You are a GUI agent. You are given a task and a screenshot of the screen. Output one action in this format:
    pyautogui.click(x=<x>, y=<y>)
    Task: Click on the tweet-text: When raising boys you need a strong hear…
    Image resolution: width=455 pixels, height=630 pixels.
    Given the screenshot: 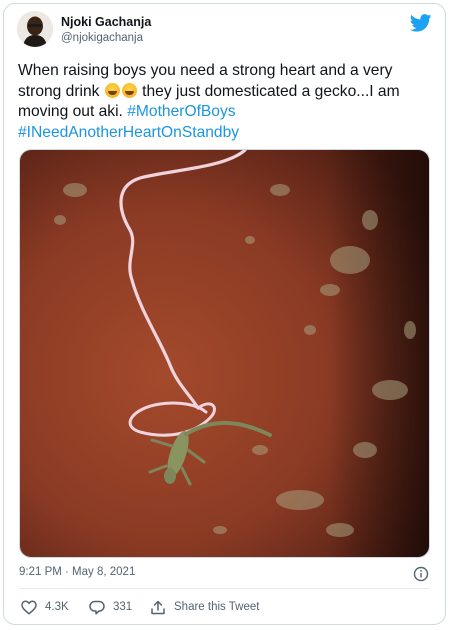 What is the action you would take?
    pyautogui.click(x=224, y=102)
    